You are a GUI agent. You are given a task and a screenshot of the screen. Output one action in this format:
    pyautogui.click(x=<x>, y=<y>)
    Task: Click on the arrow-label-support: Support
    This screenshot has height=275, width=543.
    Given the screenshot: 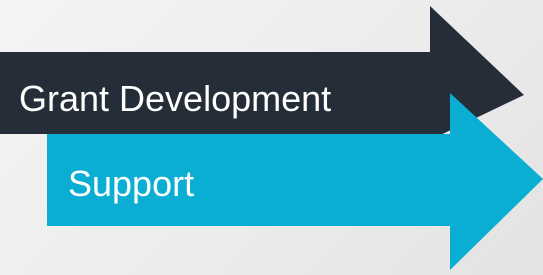 What is the action you would take?
    pyautogui.click(x=131, y=183)
    